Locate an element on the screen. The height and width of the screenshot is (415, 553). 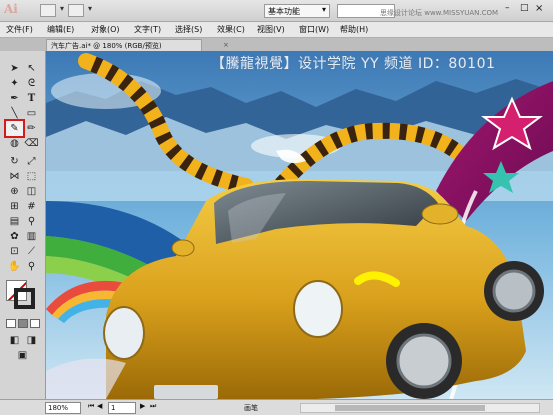
side-mirror-right is located at coordinates (440, 214).